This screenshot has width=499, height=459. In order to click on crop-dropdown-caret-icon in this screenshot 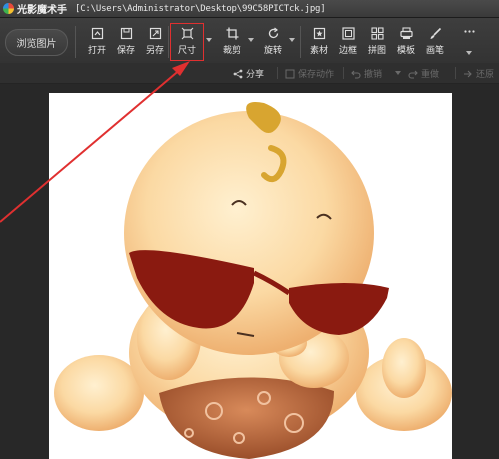, I will do `click(251, 40)`.